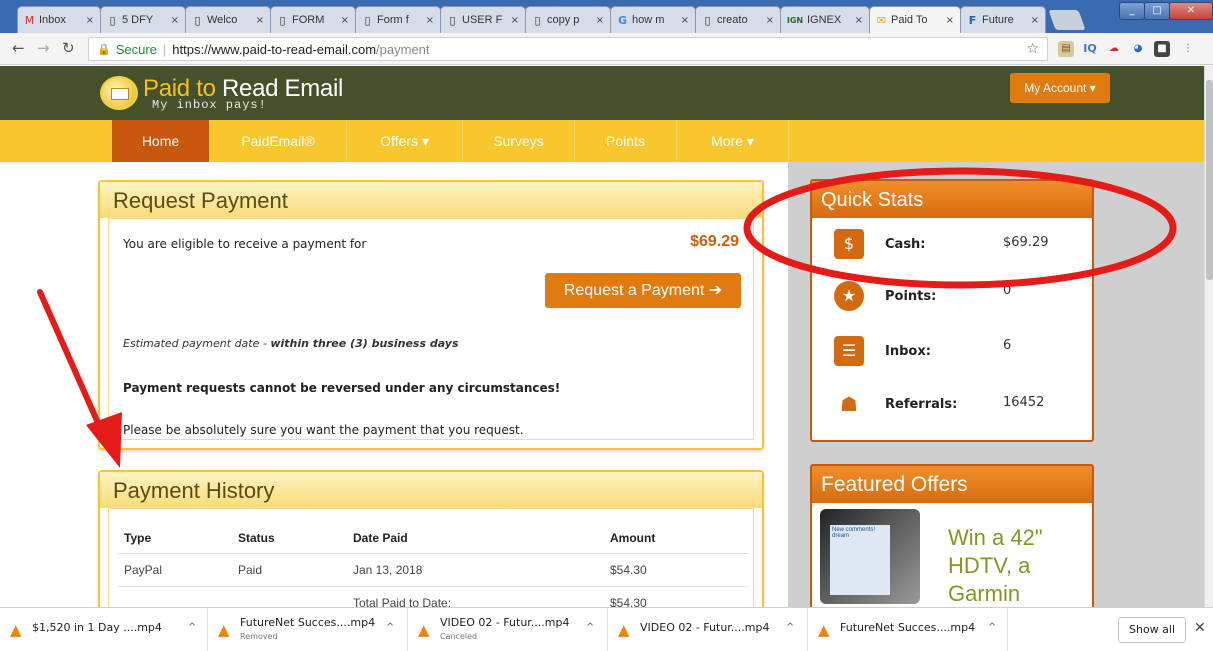 The image size is (1213, 651). I want to click on reload-icon: ↻, so click(68, 48).